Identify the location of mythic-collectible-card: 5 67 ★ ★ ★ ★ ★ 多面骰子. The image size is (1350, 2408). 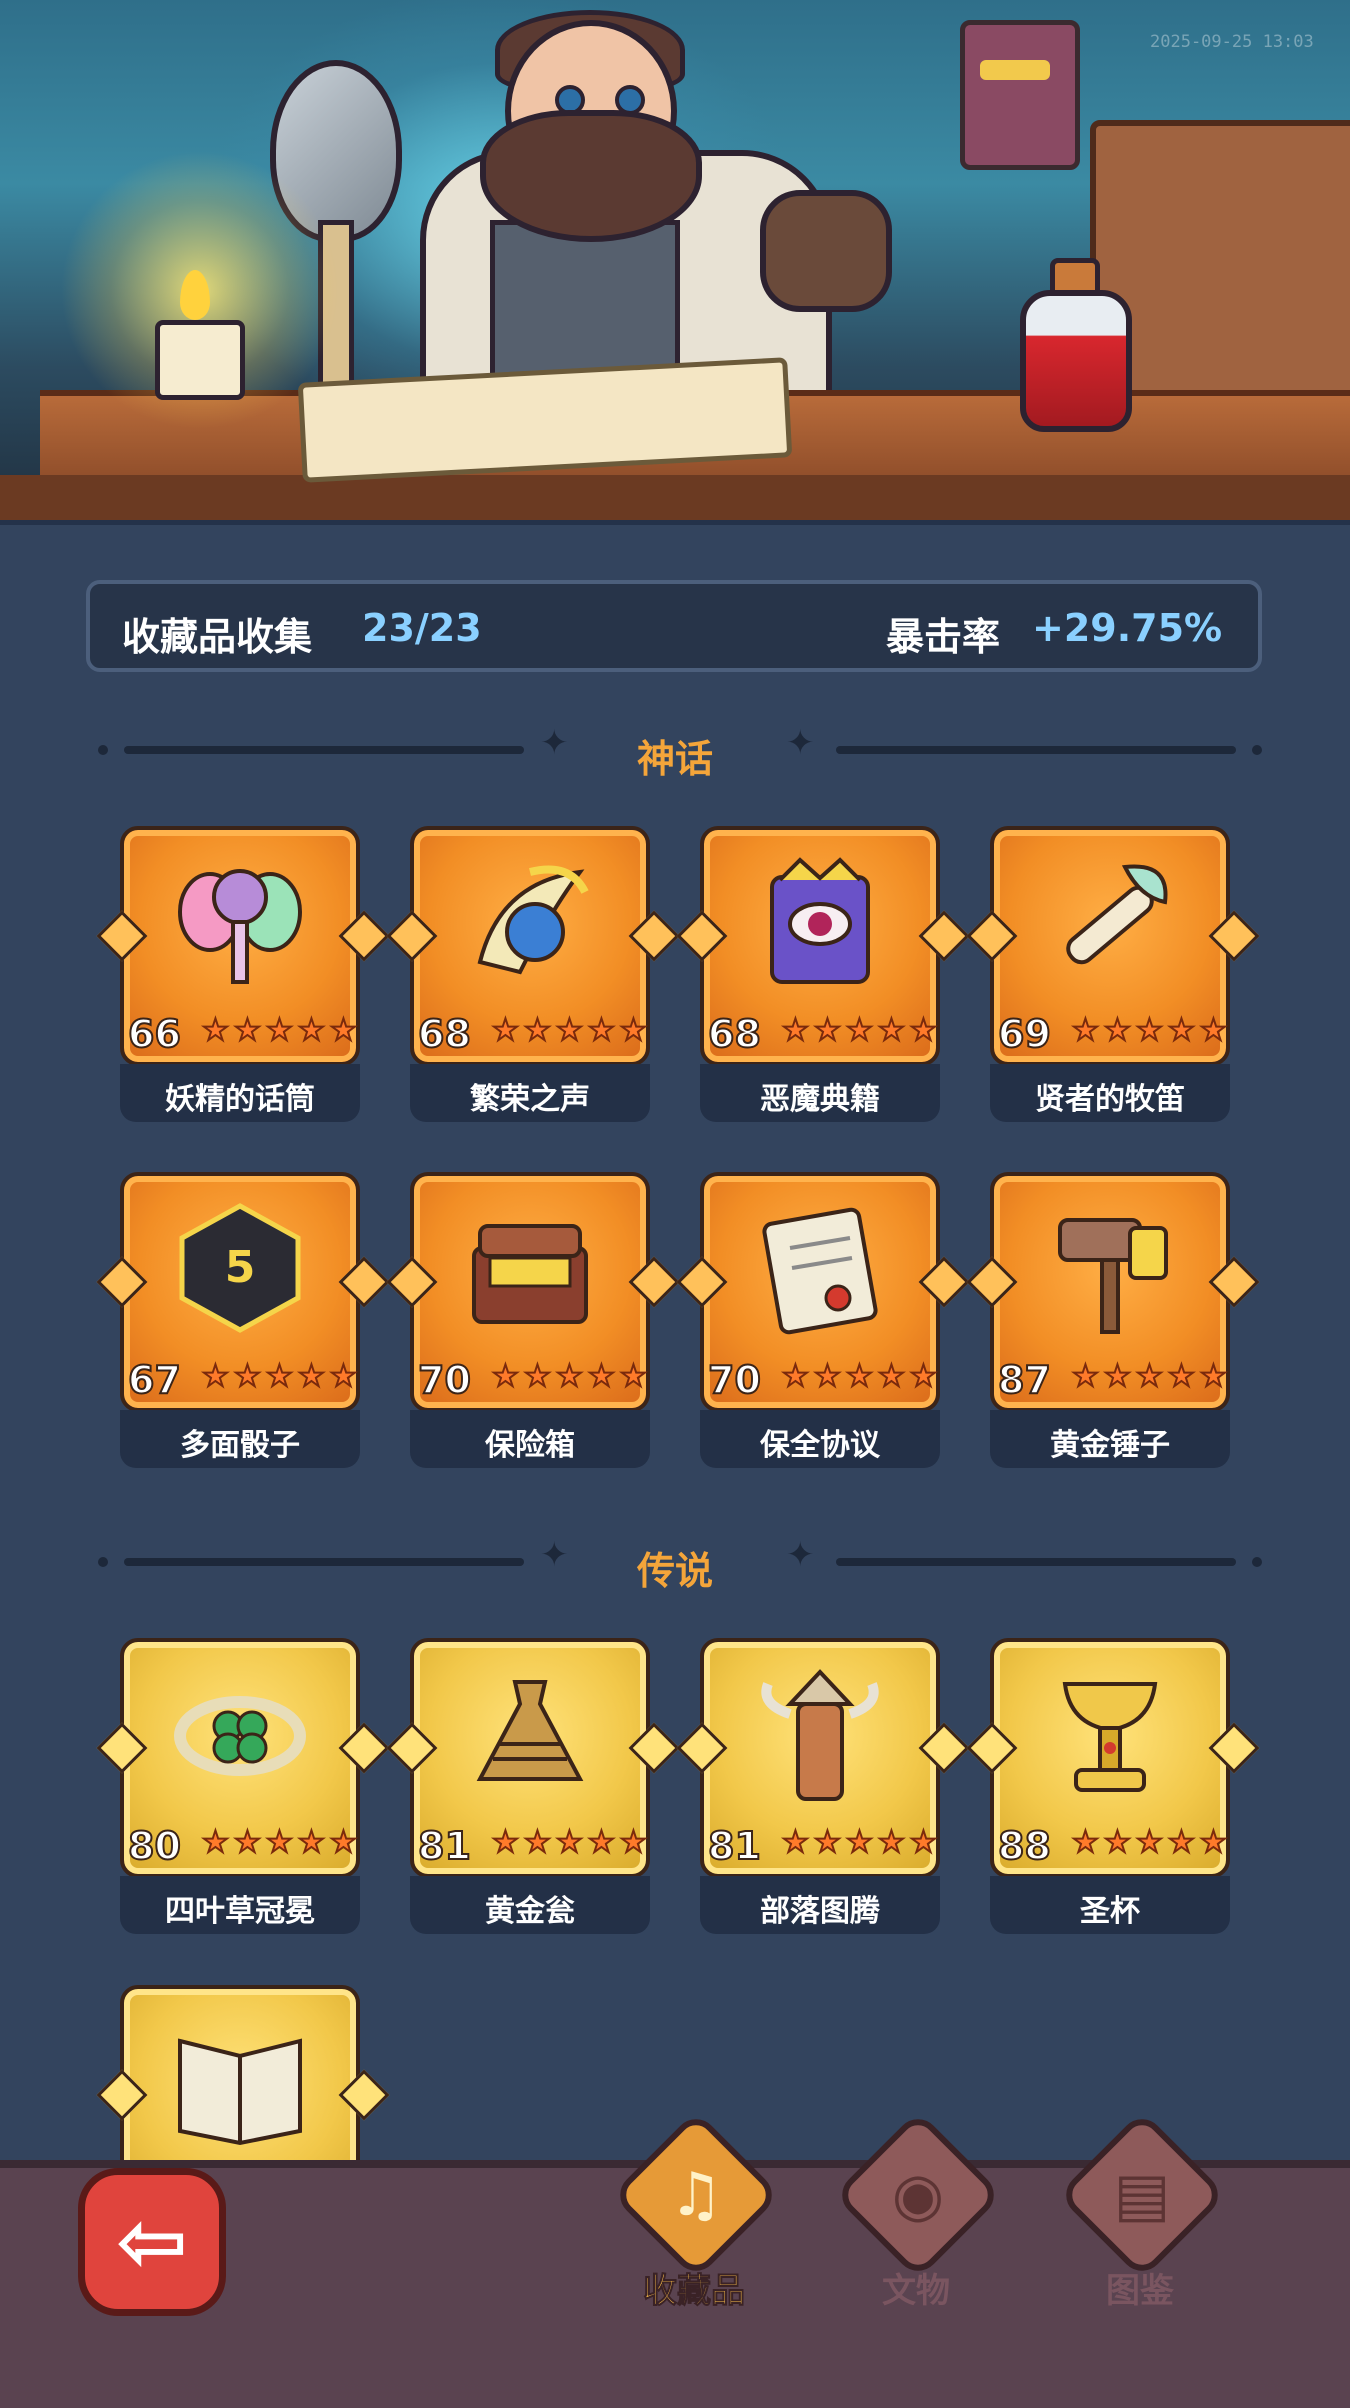
(243, 1323).